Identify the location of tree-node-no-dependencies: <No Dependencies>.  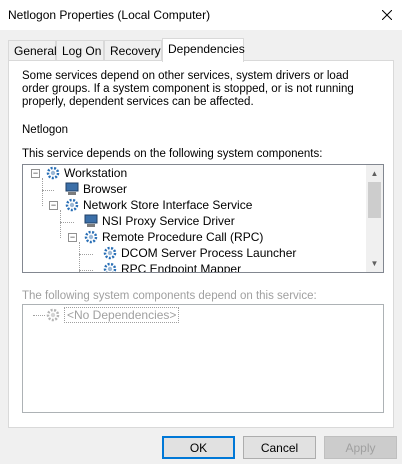
(112, 315).